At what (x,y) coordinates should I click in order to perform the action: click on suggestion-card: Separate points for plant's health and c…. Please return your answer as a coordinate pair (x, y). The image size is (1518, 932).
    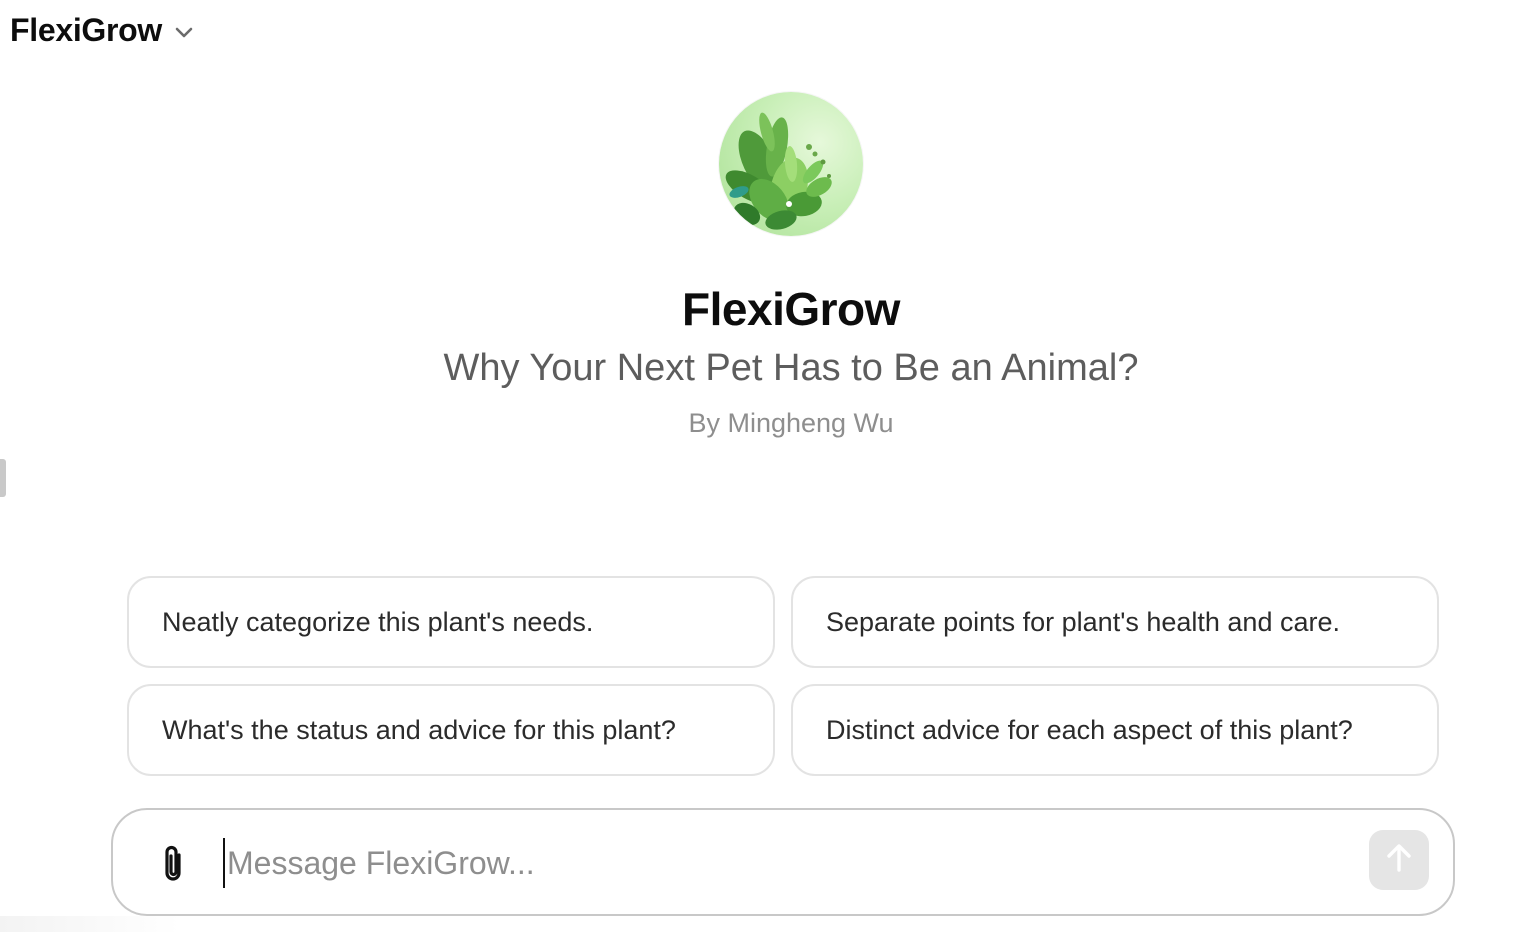
    Looking at the image, I should click on (1115, 622).